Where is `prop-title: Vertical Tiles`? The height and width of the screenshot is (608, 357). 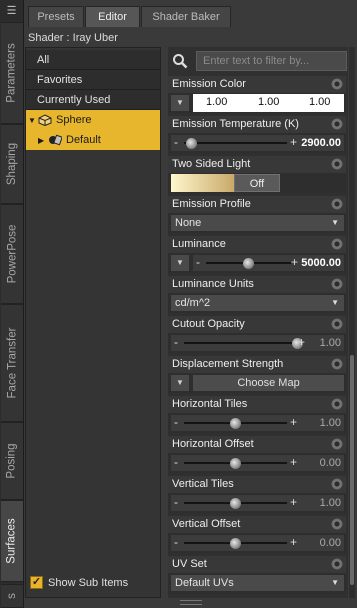 prop-title: Vertical Tiles is located at coordinates (203, 484).